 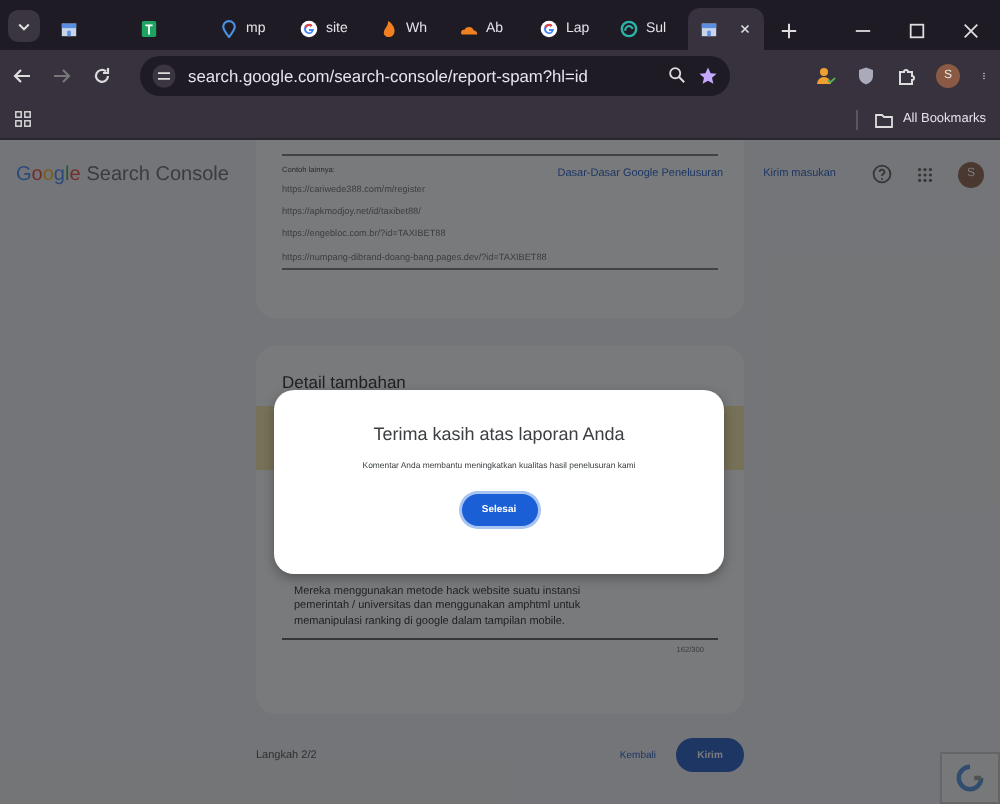 I want to click on tab-search-button, so click(x=24, y=26).